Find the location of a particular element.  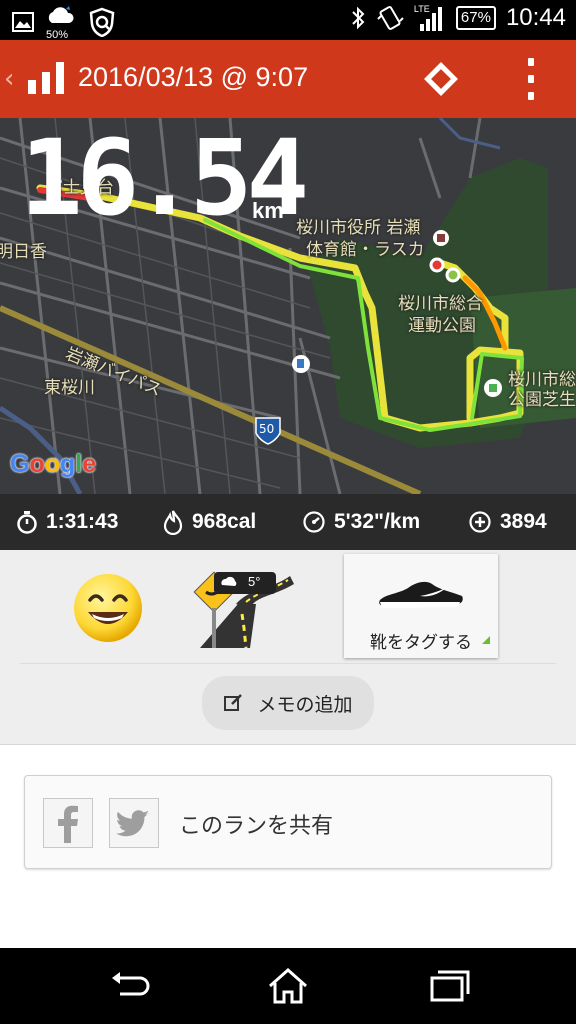

share-run-card: このランを共有 is located at coordinates (288, 822).